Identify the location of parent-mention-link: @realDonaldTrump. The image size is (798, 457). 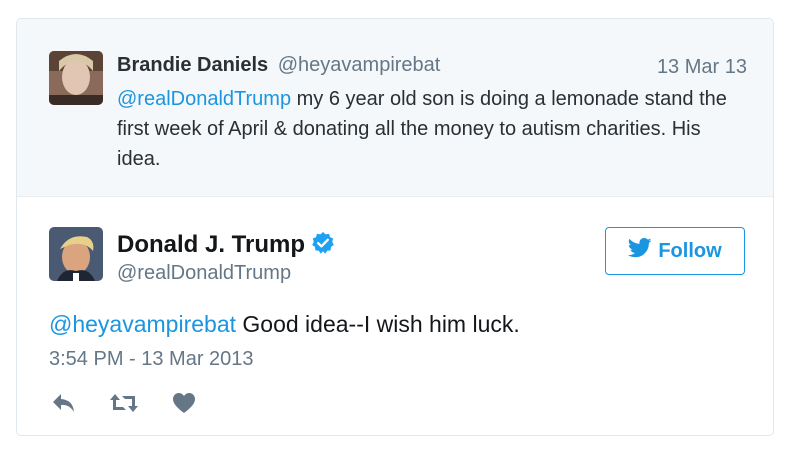
(204, 99).